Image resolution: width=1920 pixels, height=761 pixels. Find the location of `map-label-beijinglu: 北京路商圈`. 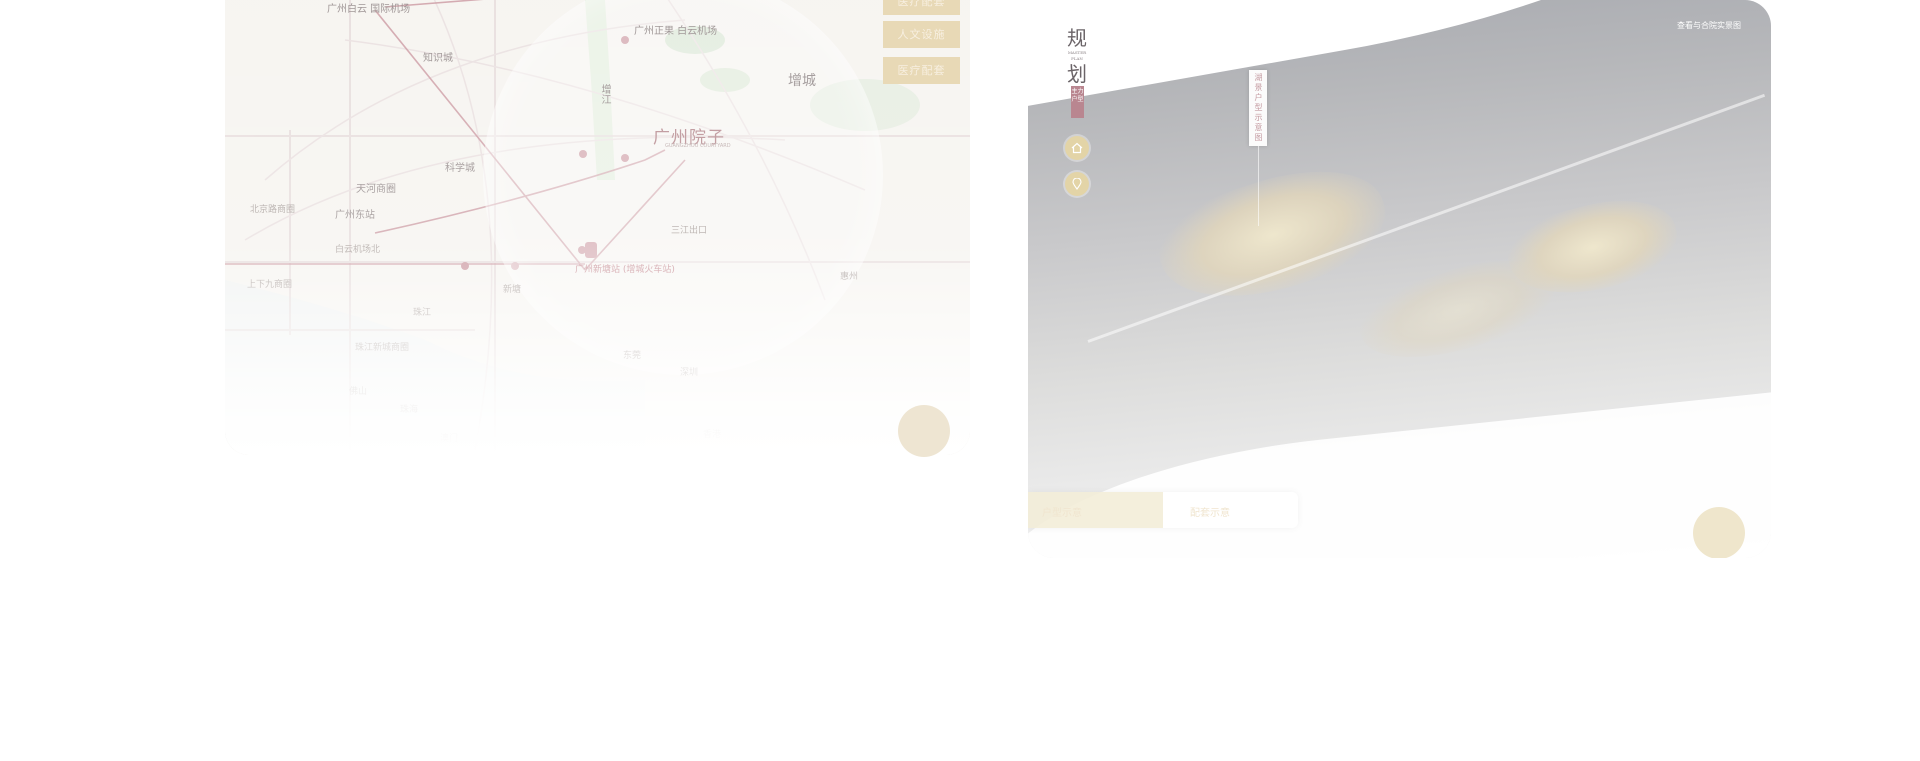

map-label-beijinglu: 北京路商圈 is located at coordinates (273, 210).